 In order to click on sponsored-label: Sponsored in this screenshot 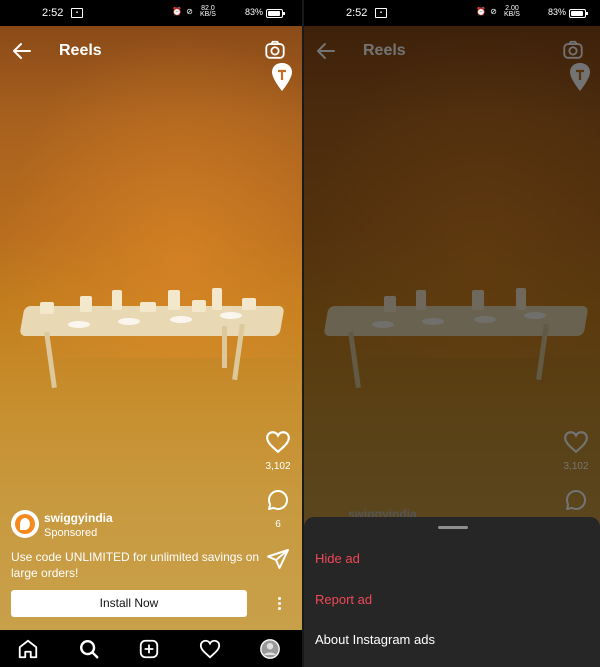, I will do `click(71, 533)`.